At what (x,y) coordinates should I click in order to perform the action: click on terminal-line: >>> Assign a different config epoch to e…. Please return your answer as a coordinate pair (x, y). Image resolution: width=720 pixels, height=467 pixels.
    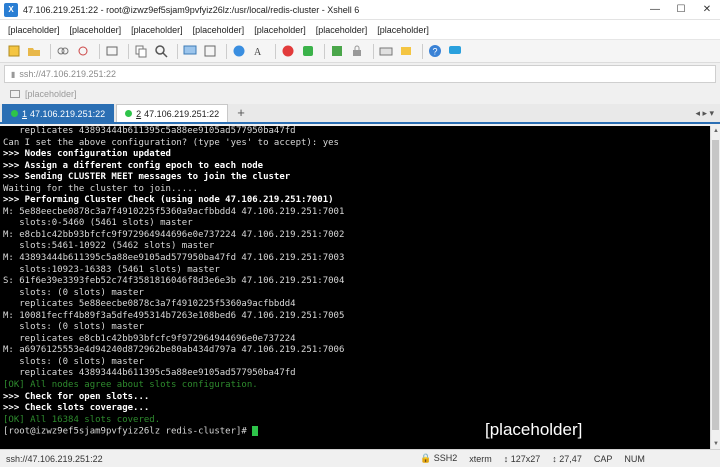
    Looking at the image, I should click on (133, 165).